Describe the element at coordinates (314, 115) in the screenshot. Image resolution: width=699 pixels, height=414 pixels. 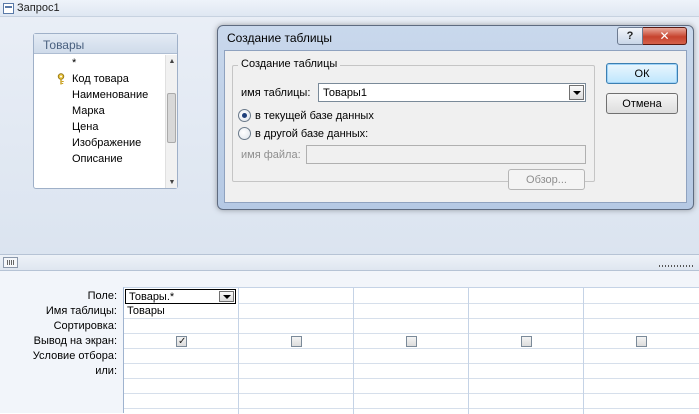
I see `radio-current-label: в текущей базе данных` at that location.